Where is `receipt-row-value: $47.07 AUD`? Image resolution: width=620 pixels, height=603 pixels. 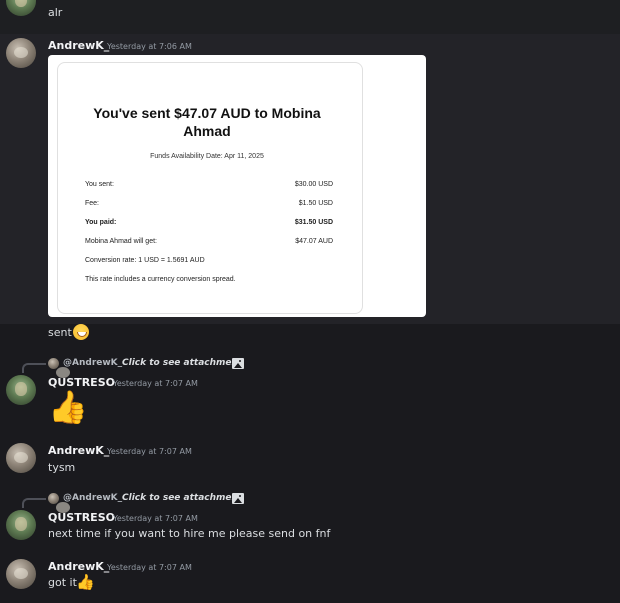
receipt-row-value: $47.07 AUD is located at coordinates (314, 241).